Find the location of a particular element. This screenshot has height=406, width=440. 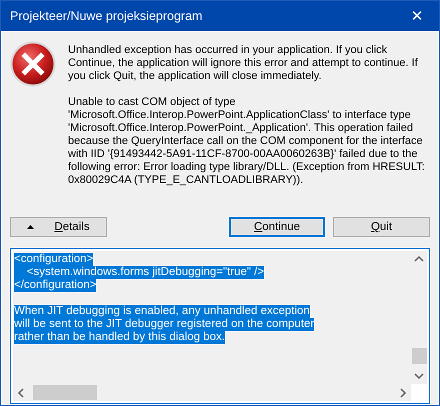

close-button: ✕ is located at coordinates (417, 16).